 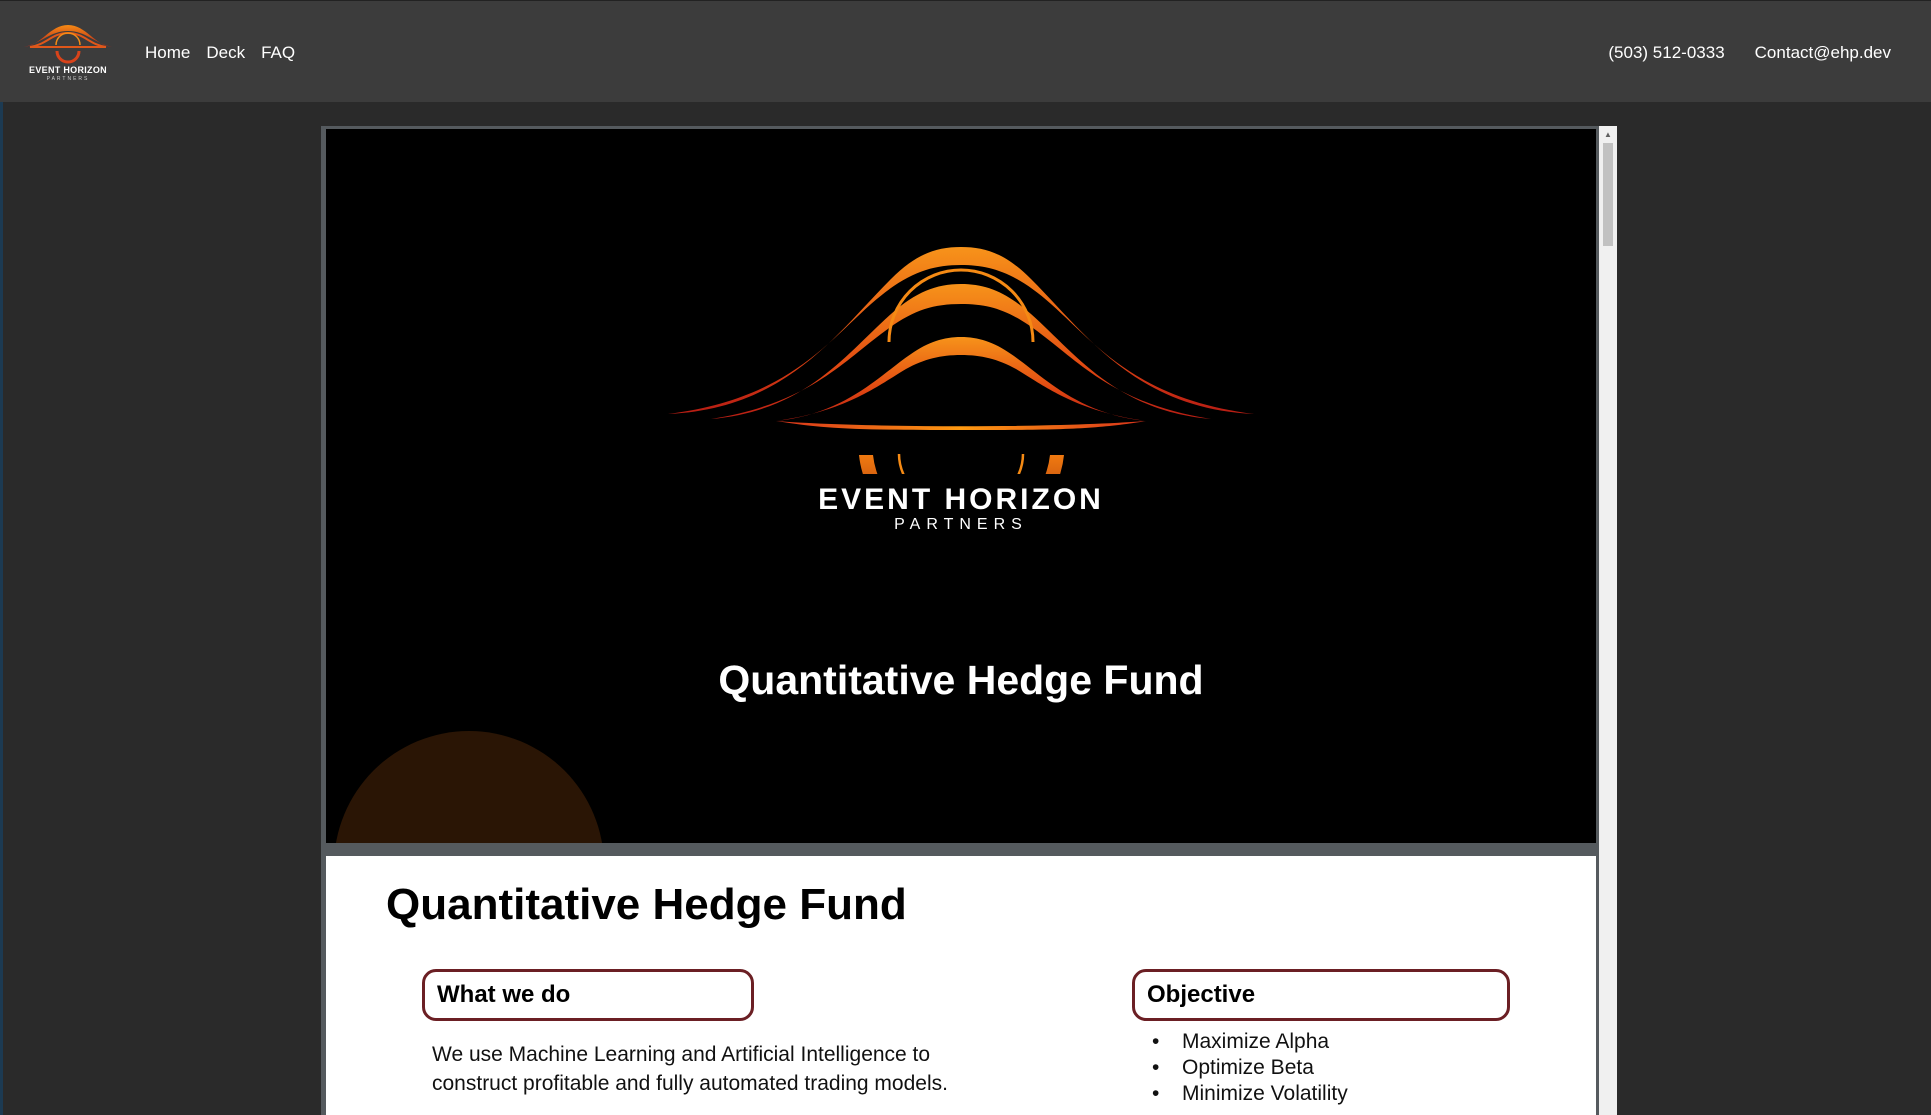 What do you see at coordinates (1749, 53) in the screenshot?
I see `contact-info: (503) 512-0333 Contact@ehp.dev` at bounding box center [1749, 53].